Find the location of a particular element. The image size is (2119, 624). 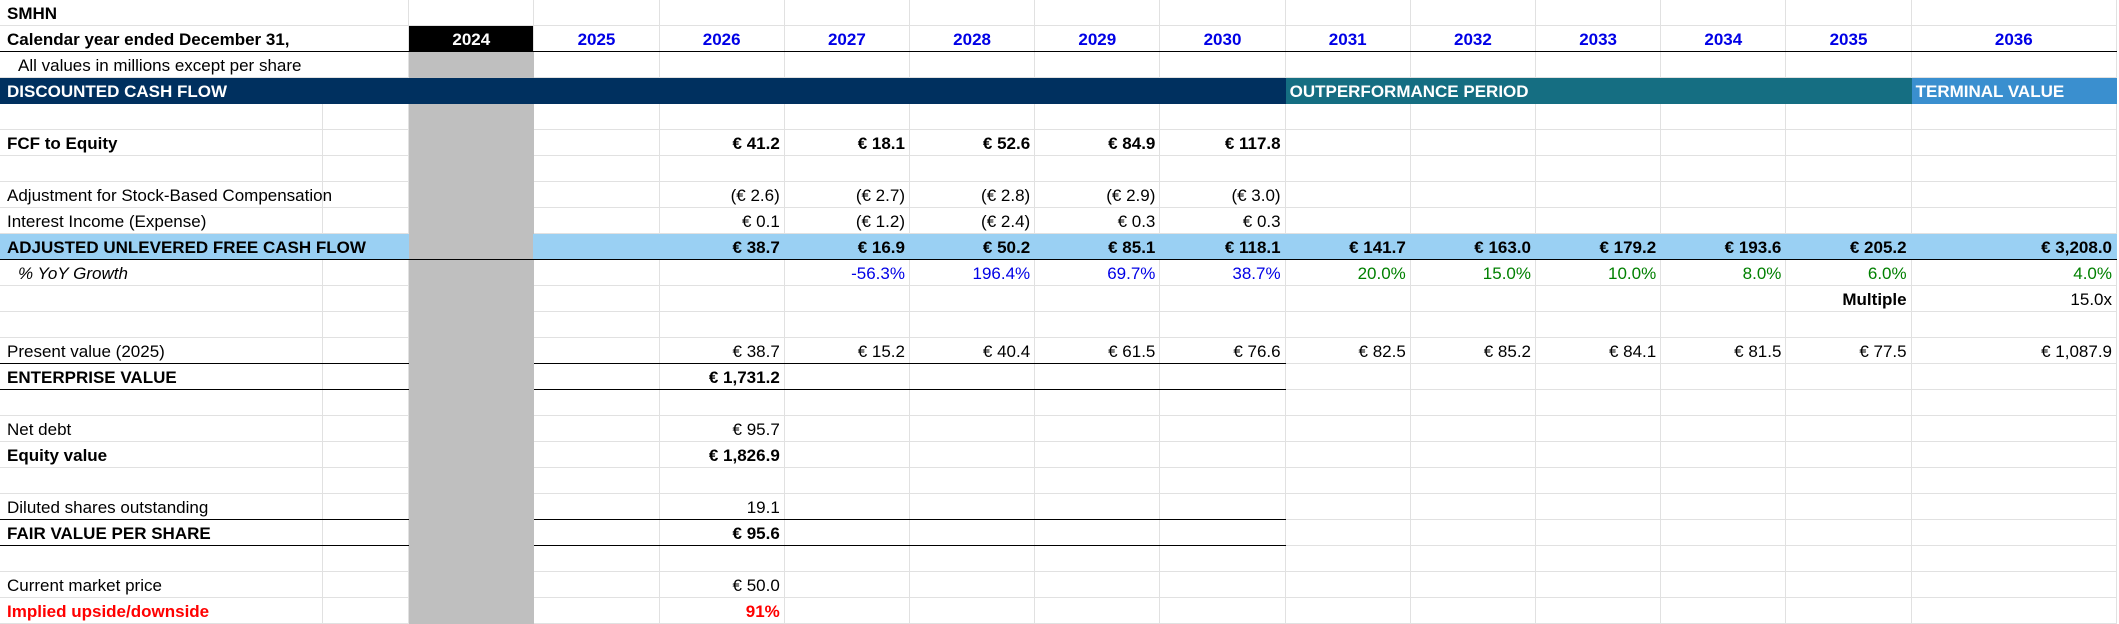

year-2027: 2027 is located at coordinates (847, 38).